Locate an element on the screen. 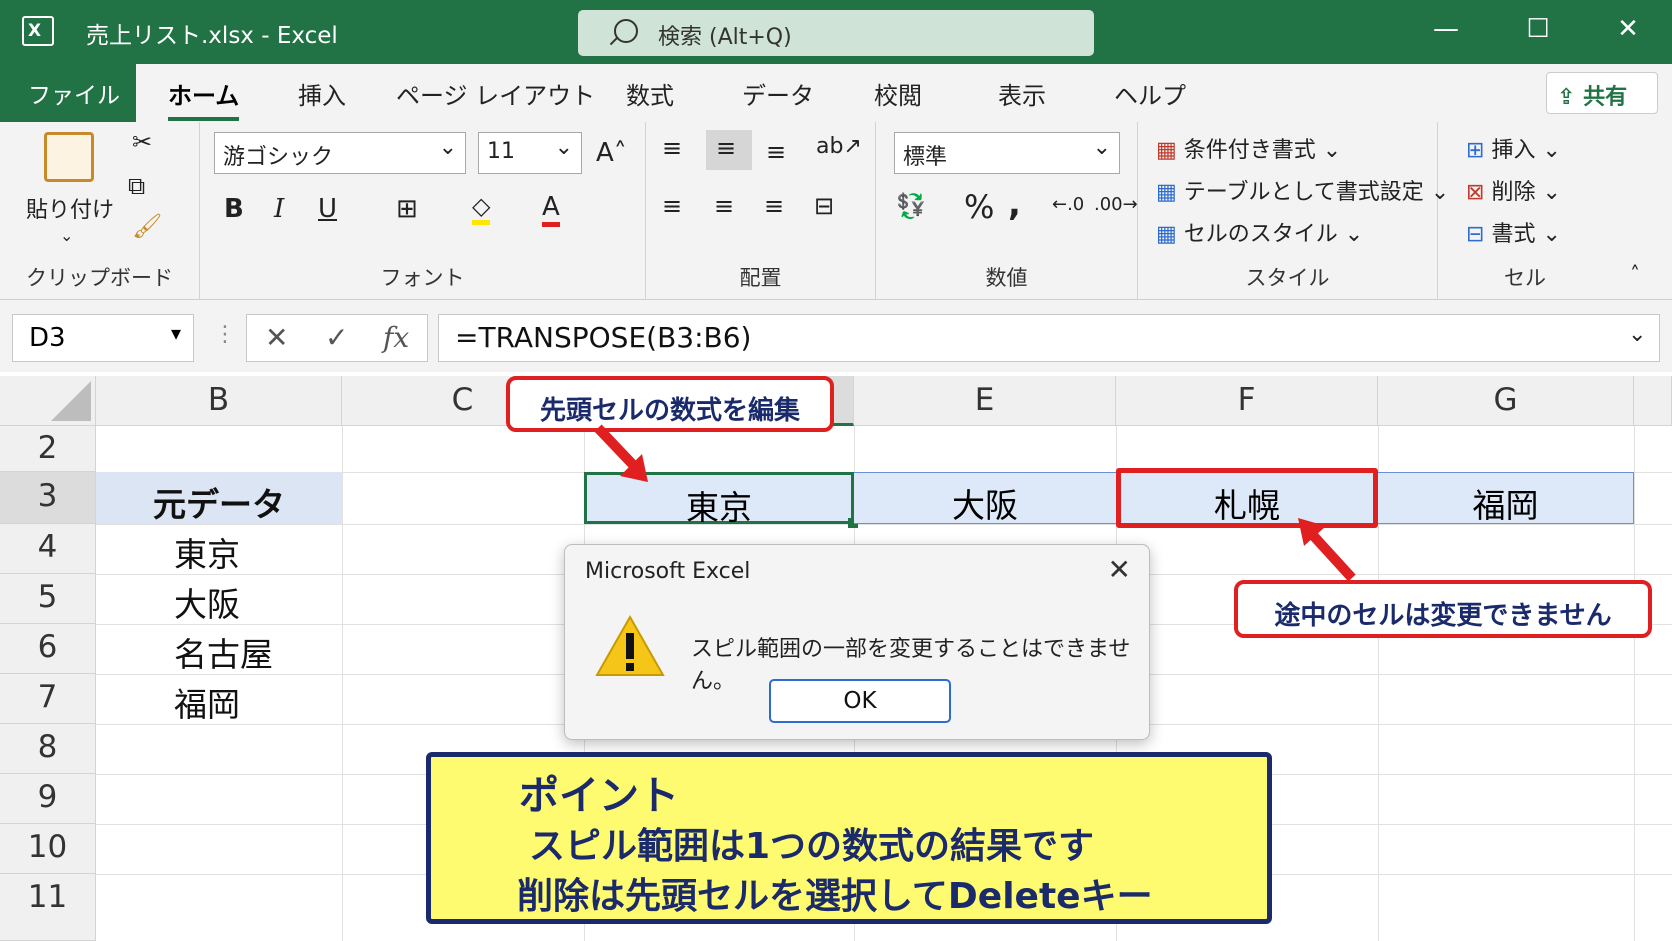 The width and height of the screenshot is (1672, 941). point-heading: ポイント is located at coordinates (599, 796).